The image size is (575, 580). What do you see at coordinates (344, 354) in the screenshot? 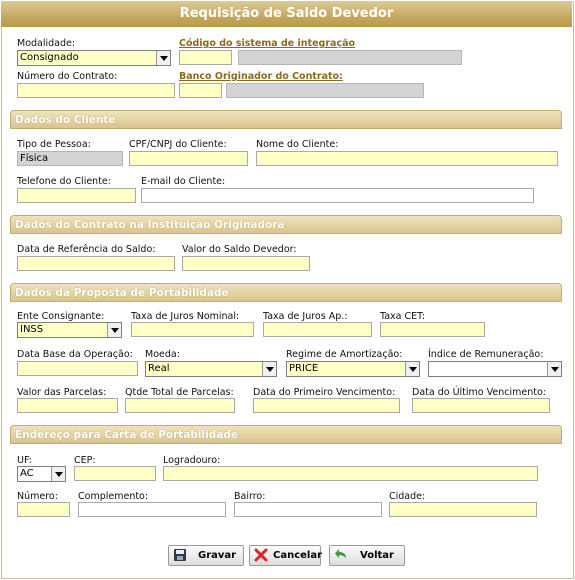
I see `regime-amortizacao-label: Regime de Amortização:` at bounding box center [344, 354].